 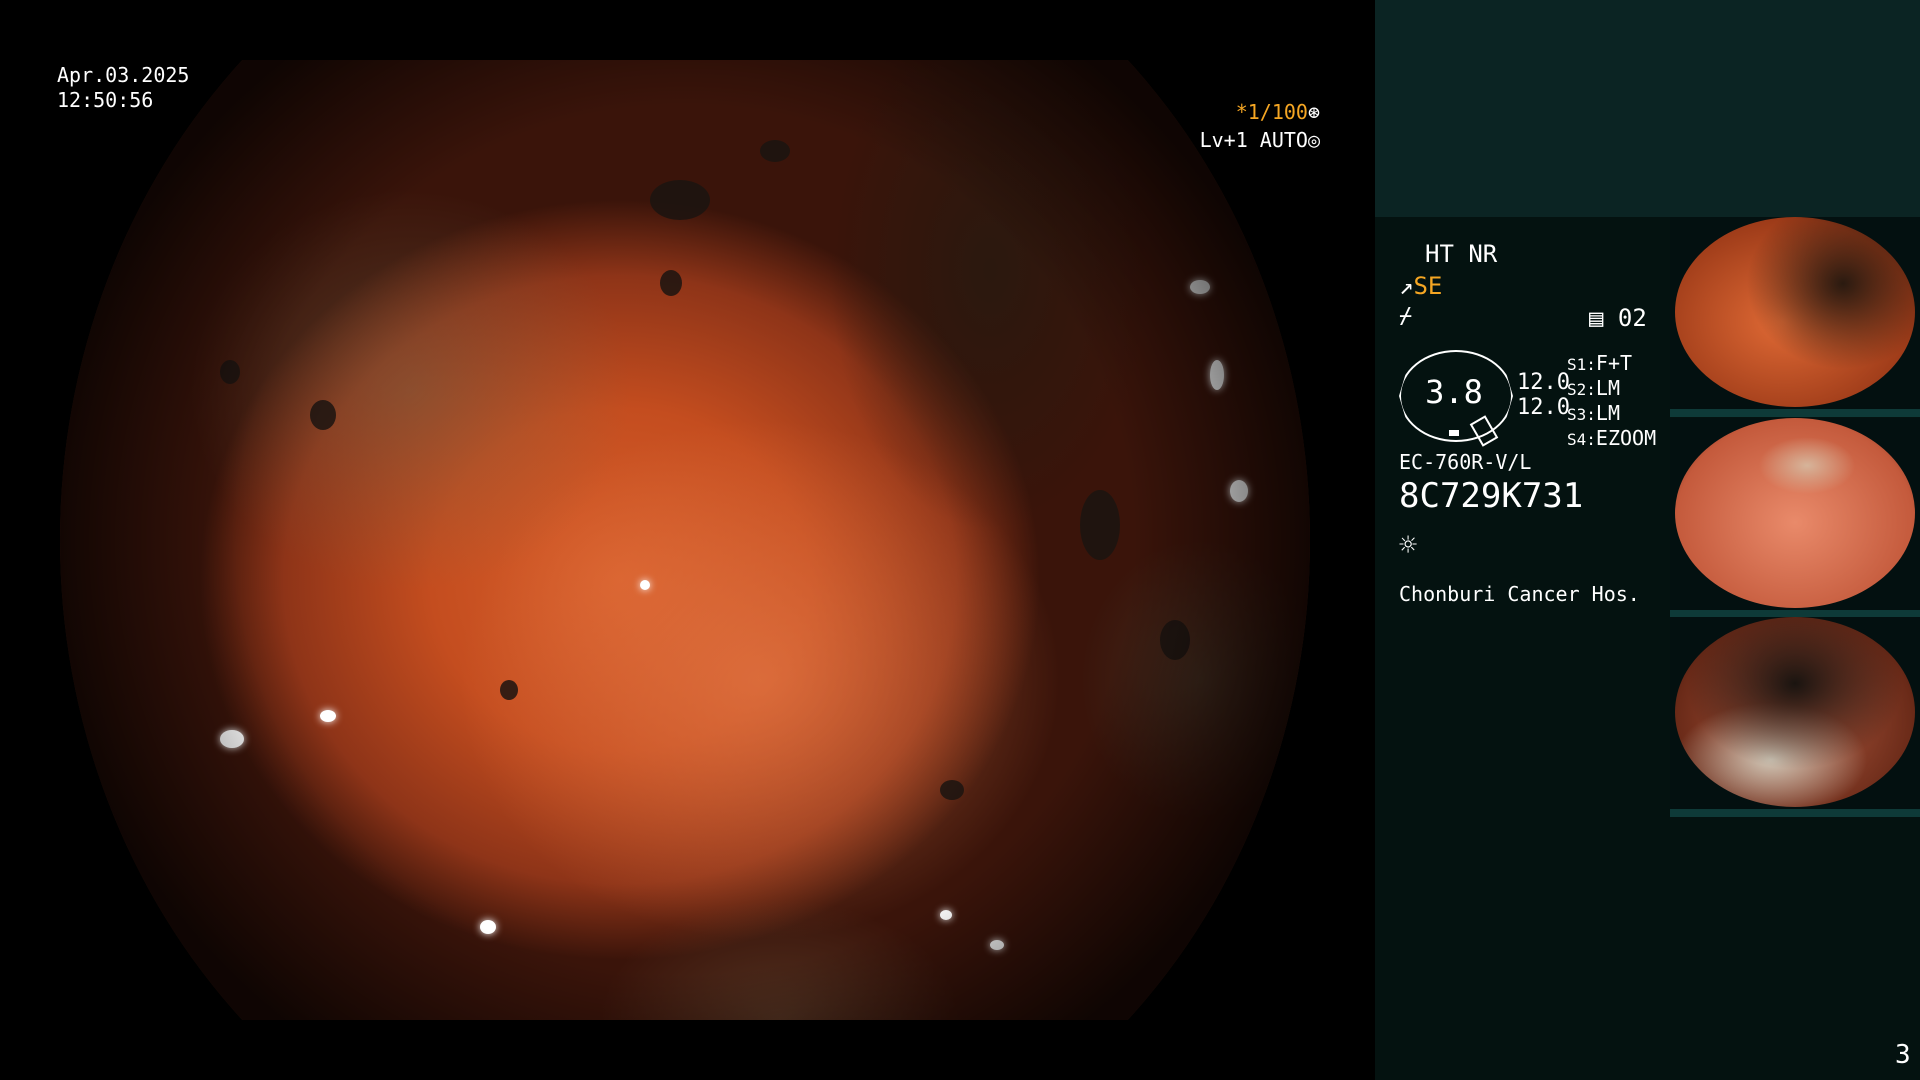 I want to click on switch-row-2: S2:LM, so click(x=1593, y=388).